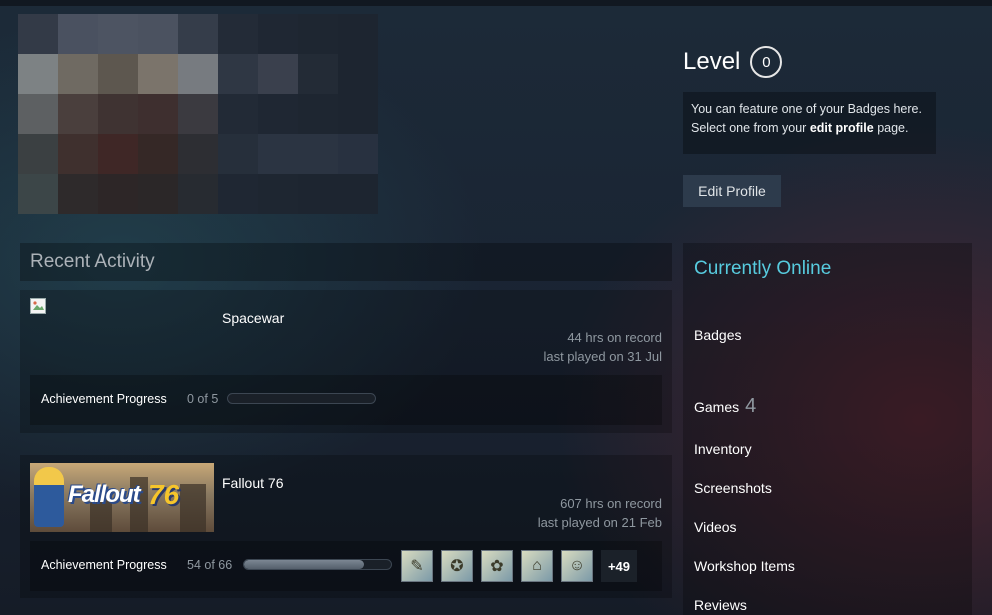 The image size is (992, 615). What do you see at coordinates (614, 337) in the screenshot?
I see `hours-on-record: 44 hrs on record` at bounding box center [614, 337].